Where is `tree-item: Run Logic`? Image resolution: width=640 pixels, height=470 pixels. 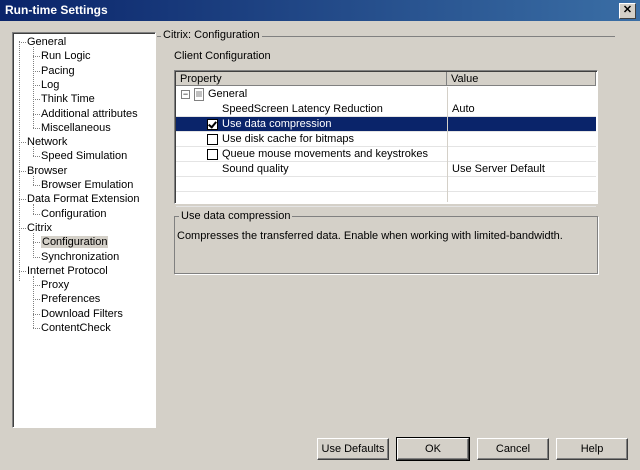
tree-item: Run Logic is located at coordinates (66, 56).